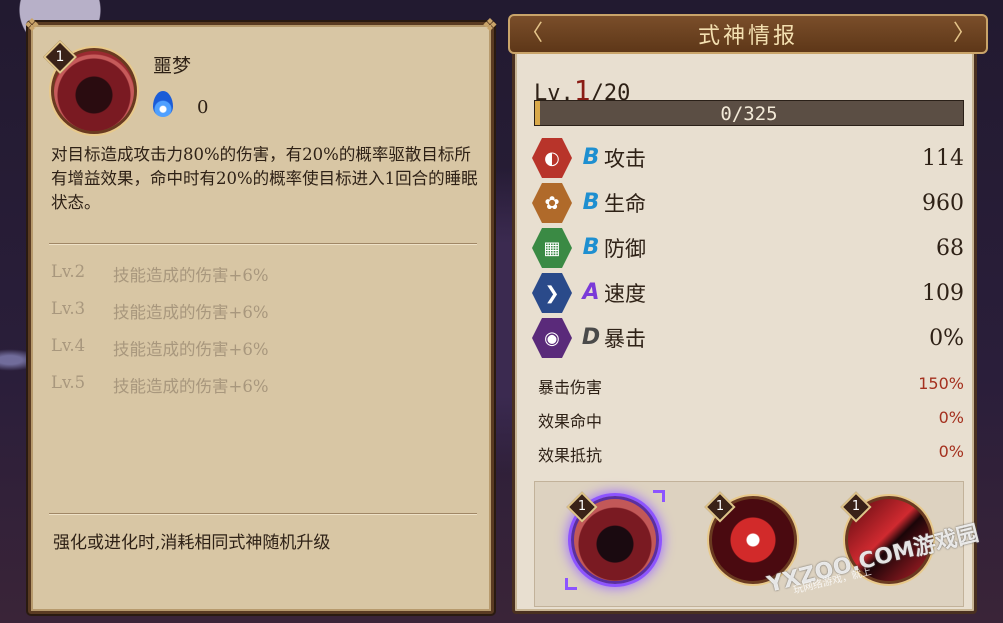 The width and height of the screenshot is (1003, 623). What do you see at coordinates (163, 104) in the screenshot?
I see `blue-spirit-fire-icon` at bounding box center [163, 104].